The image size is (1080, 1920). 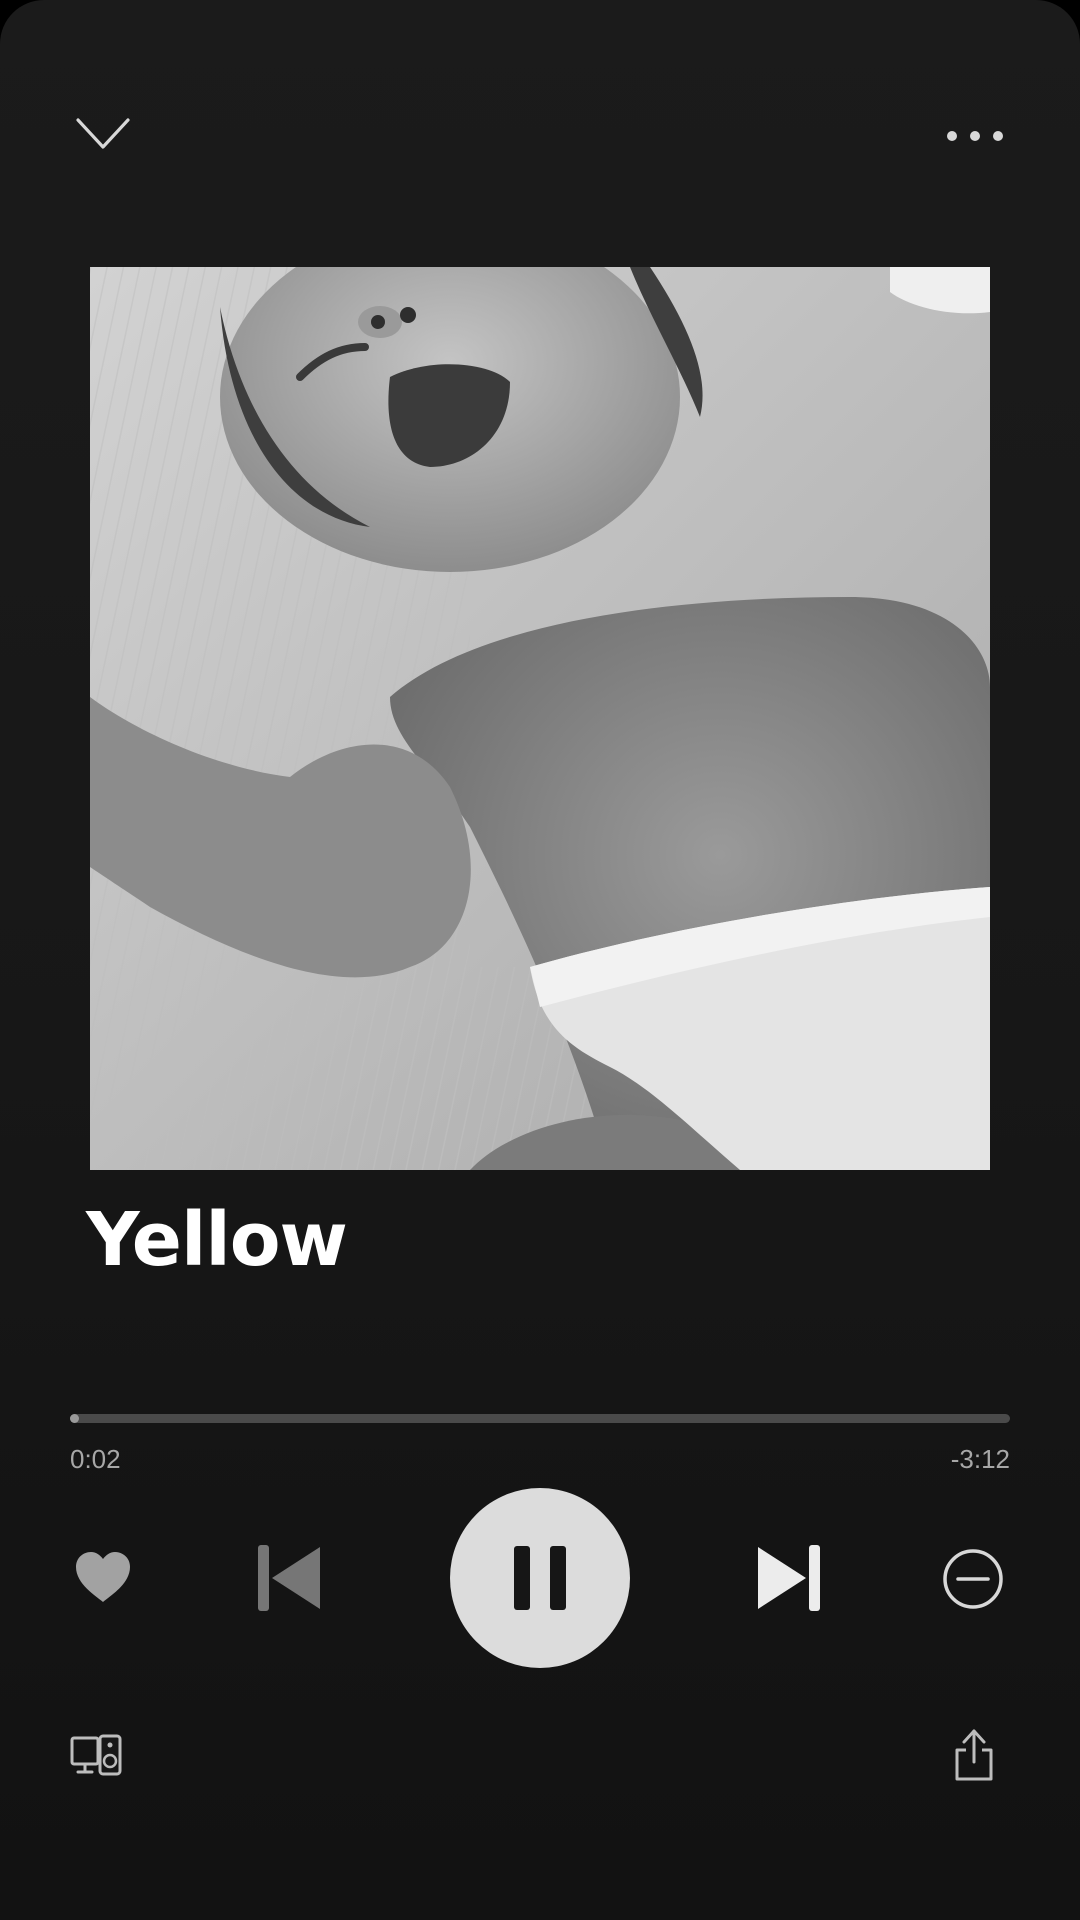 I want to click on share-icon, so click(x=974, y=1755).